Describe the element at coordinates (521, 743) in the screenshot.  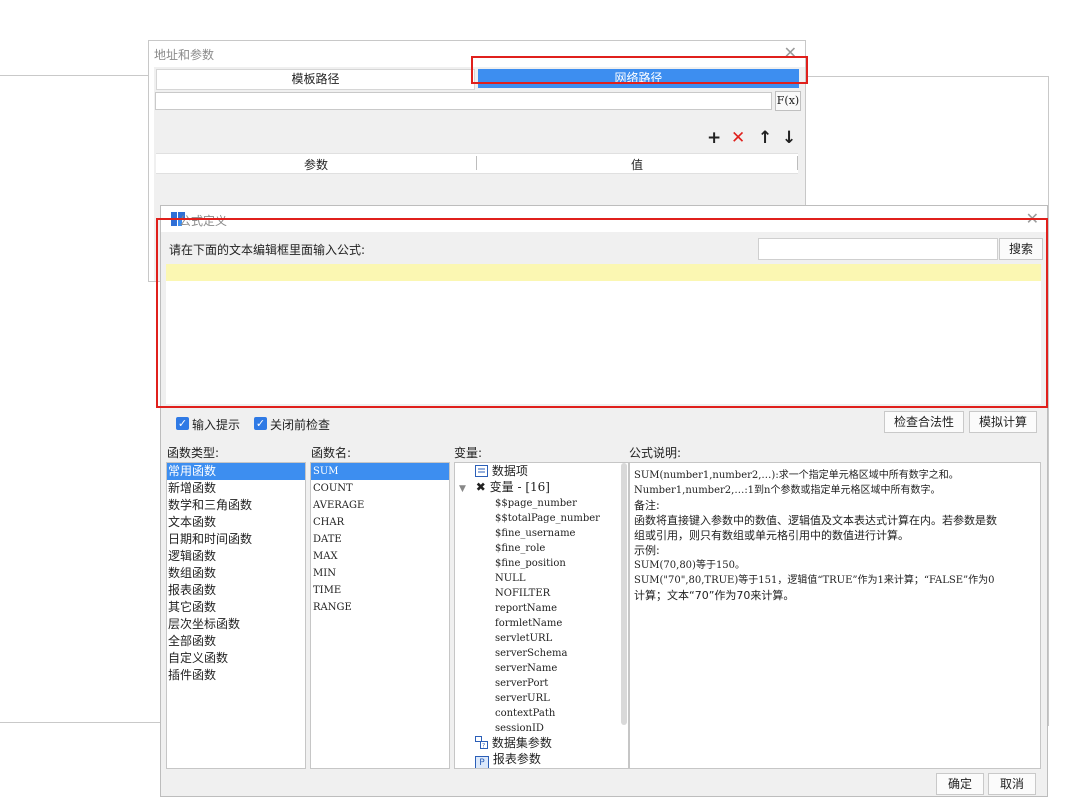
I see `tree-node-label: 数据集参数` at that location.